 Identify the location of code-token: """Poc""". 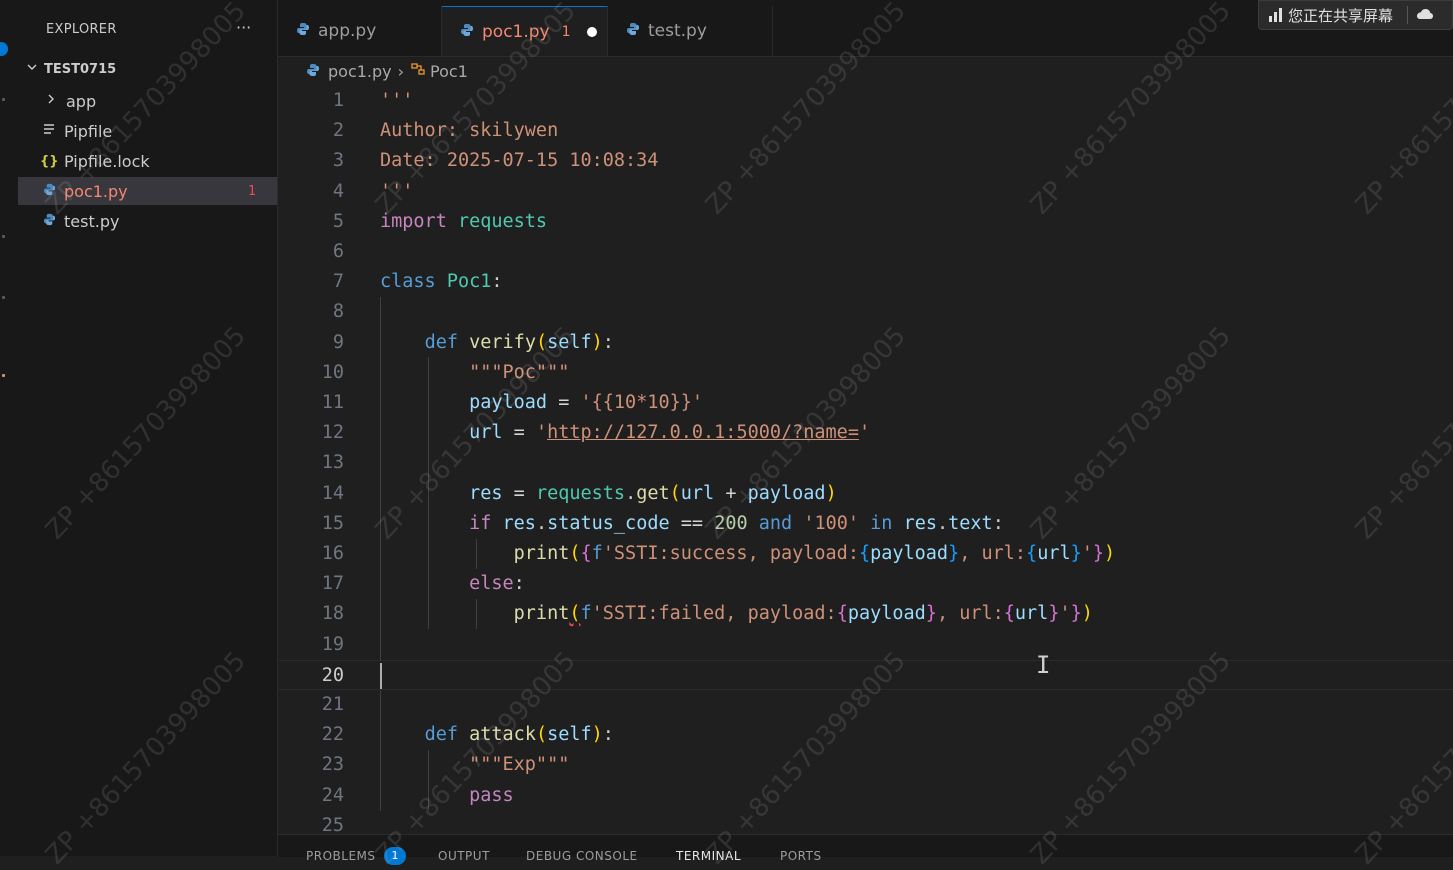
(519, 372).